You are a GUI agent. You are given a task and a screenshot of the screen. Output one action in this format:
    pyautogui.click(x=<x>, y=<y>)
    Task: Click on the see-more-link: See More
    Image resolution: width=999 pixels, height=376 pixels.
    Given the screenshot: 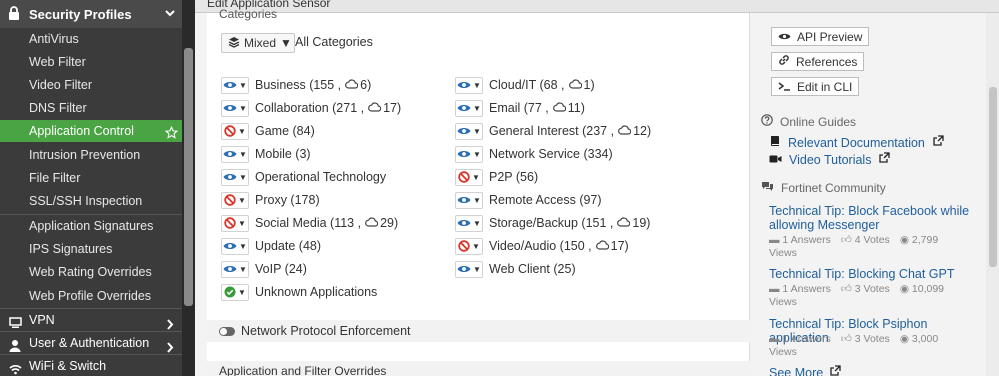 What is the action you would take?
    pyautogui.click(x=805, y=370)
    